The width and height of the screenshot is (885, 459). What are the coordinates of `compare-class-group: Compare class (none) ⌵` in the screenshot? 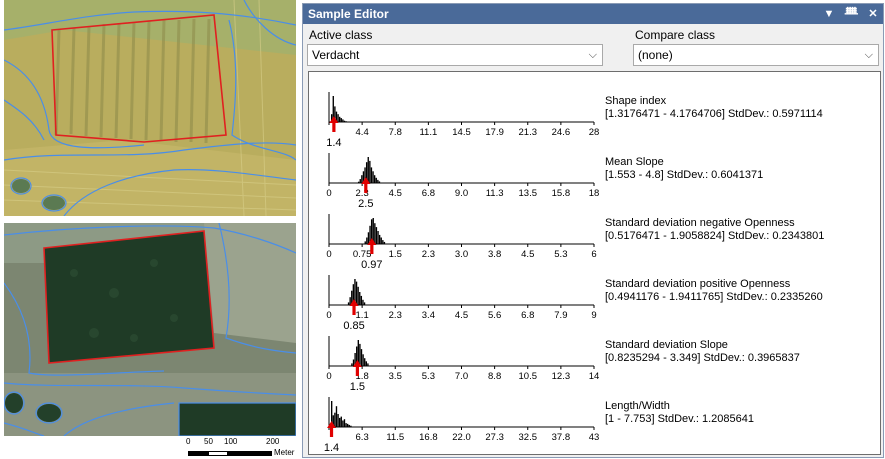 It's located at (756, 48).